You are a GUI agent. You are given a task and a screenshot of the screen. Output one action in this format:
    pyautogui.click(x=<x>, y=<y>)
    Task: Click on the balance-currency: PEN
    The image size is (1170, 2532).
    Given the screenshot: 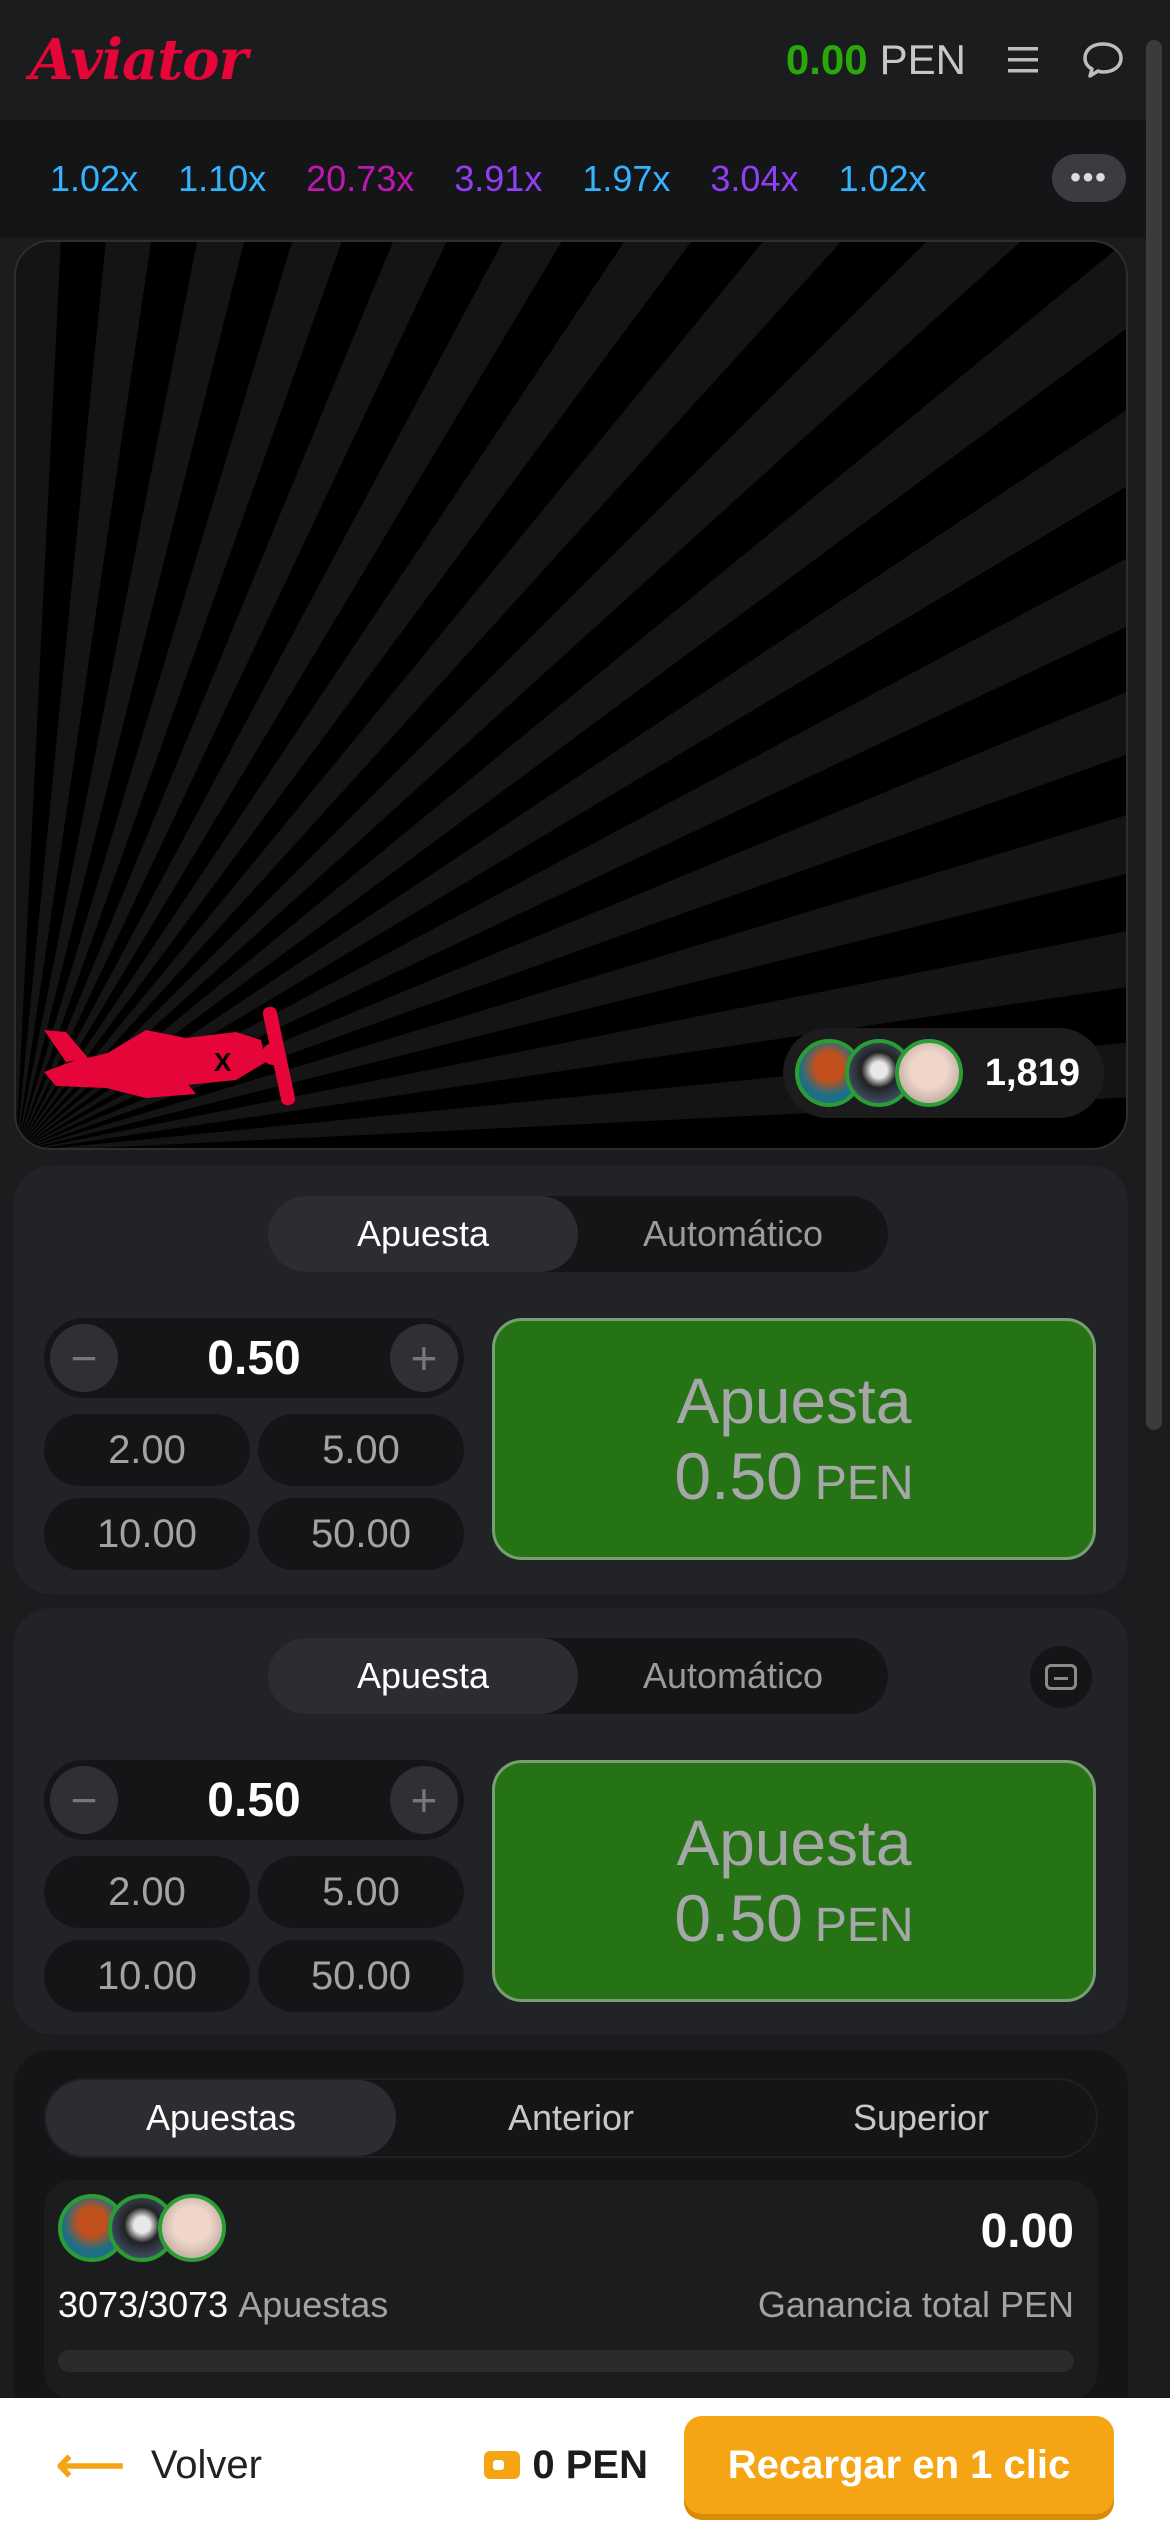 What is the action you would take?
    pyautogui.click(x=922, y=59)
    